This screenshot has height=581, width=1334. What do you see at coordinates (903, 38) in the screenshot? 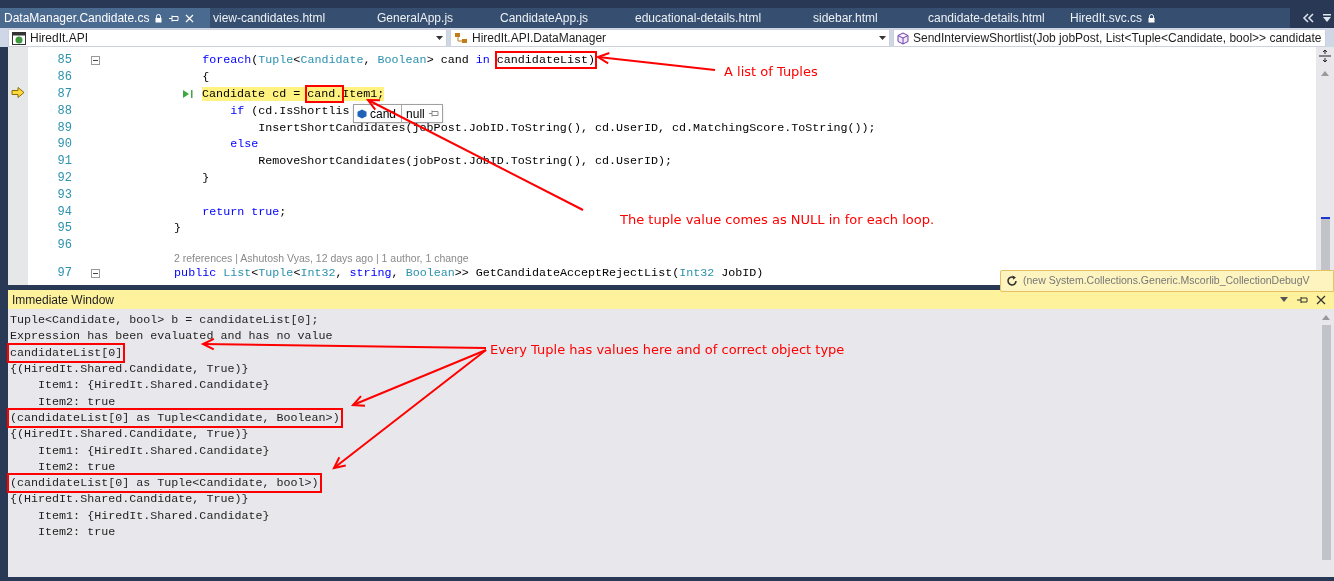
I see `method-icon` at bounding box center [903, 38].